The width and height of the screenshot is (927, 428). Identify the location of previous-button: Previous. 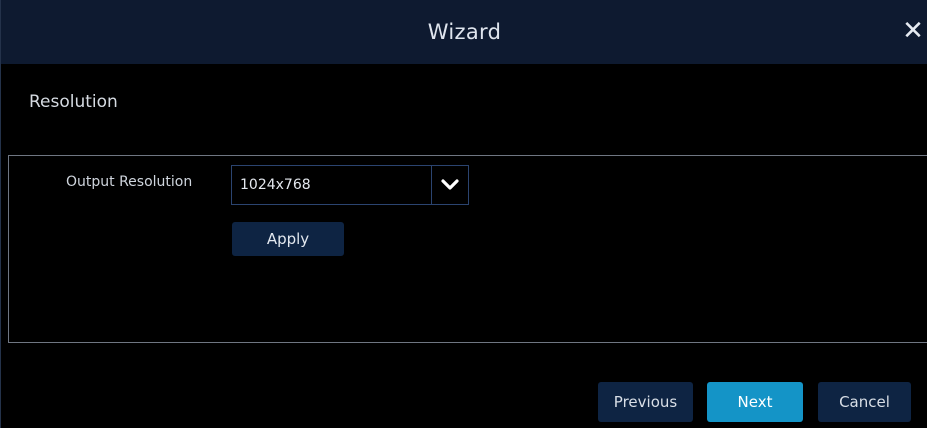
(645, 402).